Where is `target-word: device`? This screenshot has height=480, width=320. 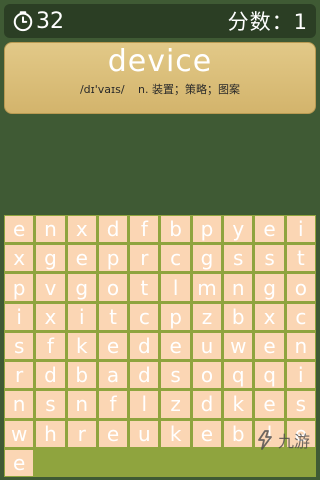 target-word: device is located at coordinates (160, 61).